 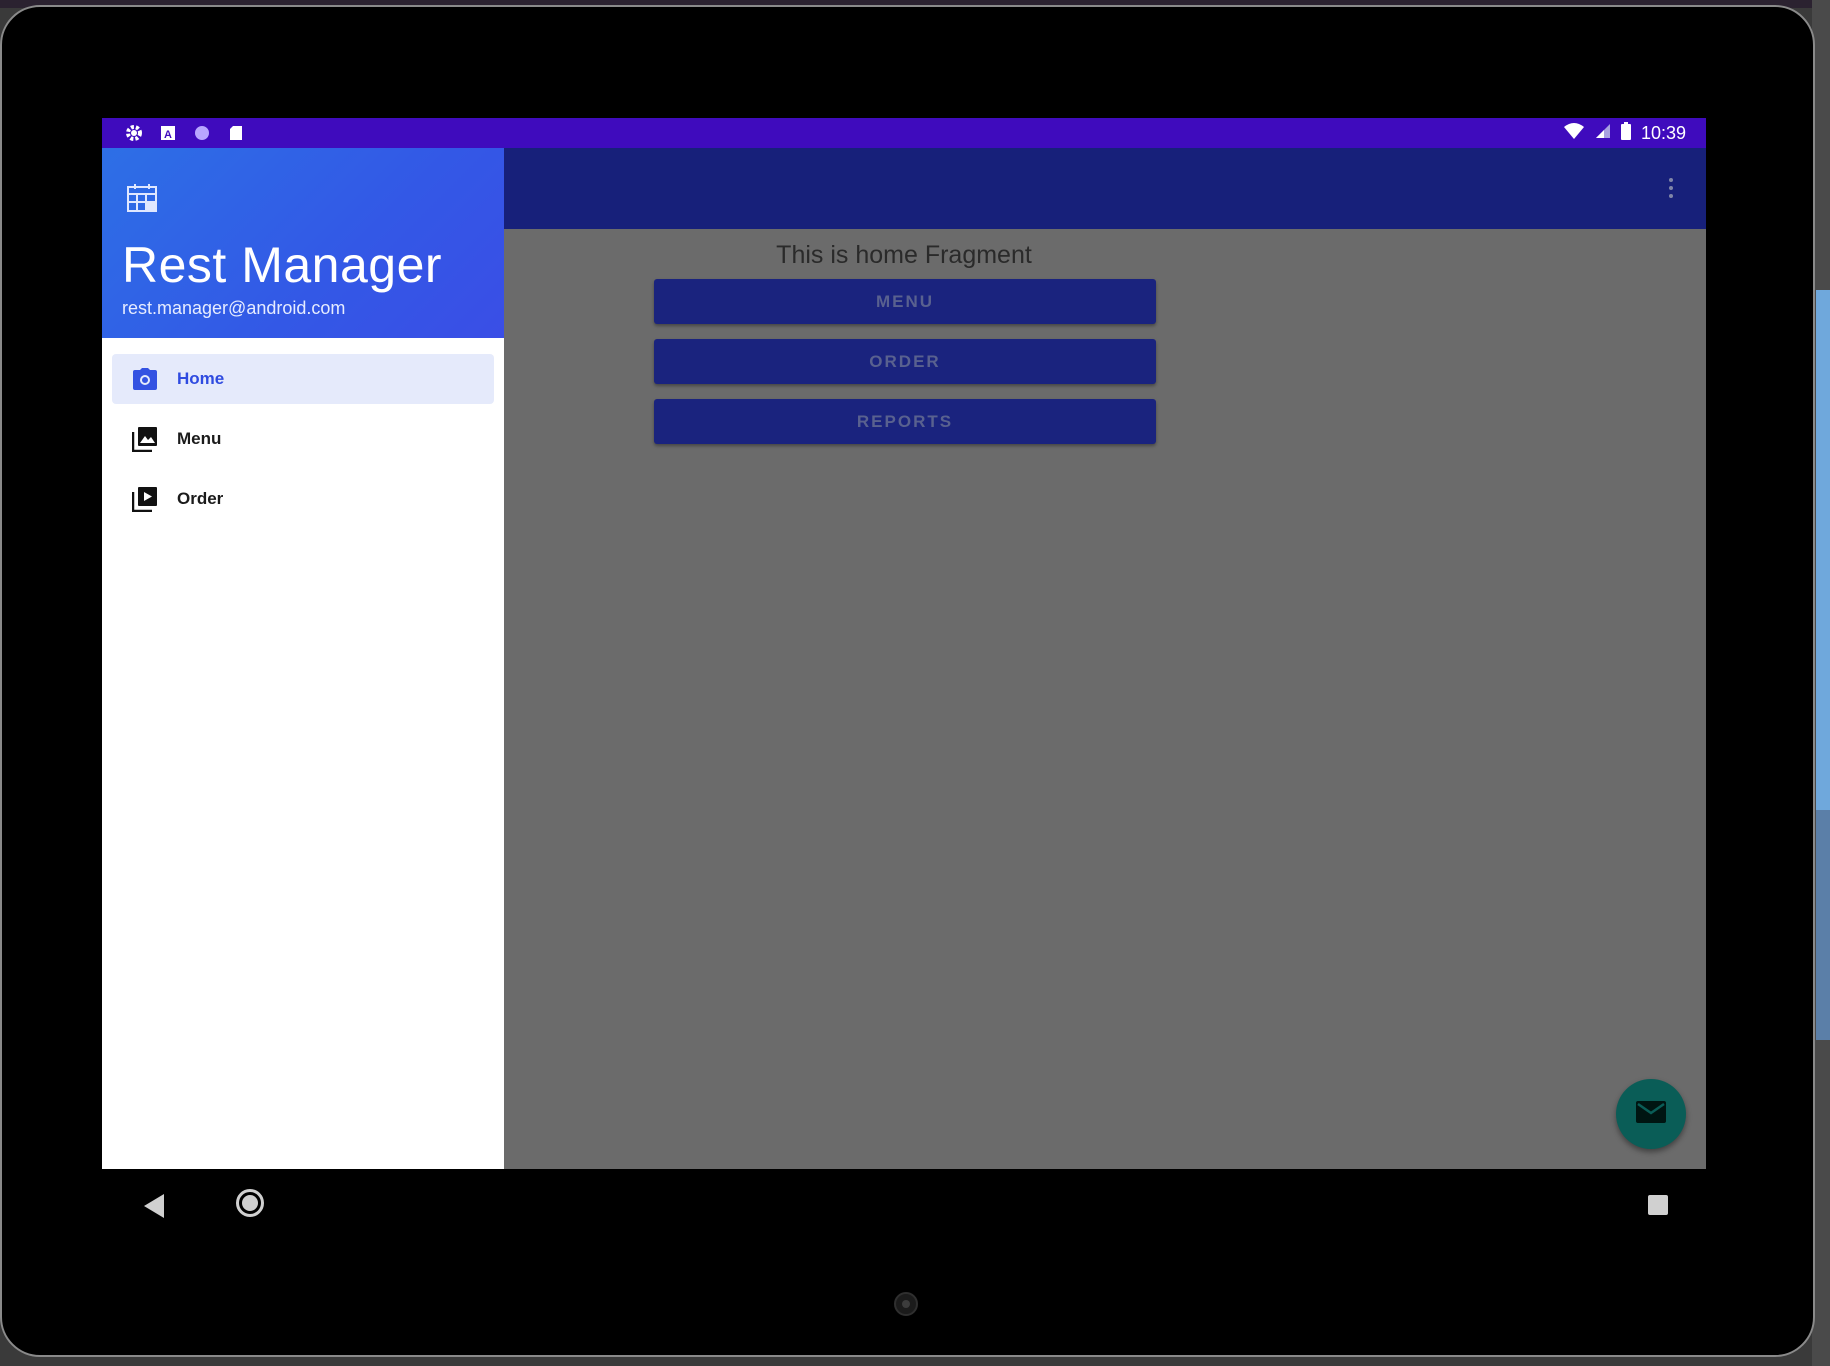 I want to click on order-button: ORDER, so click(x=905, y=361).